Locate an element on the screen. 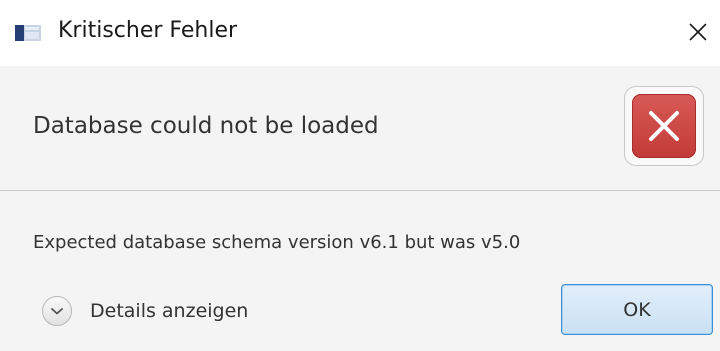  chevron-down-icon is located at coordinates (57, 311).